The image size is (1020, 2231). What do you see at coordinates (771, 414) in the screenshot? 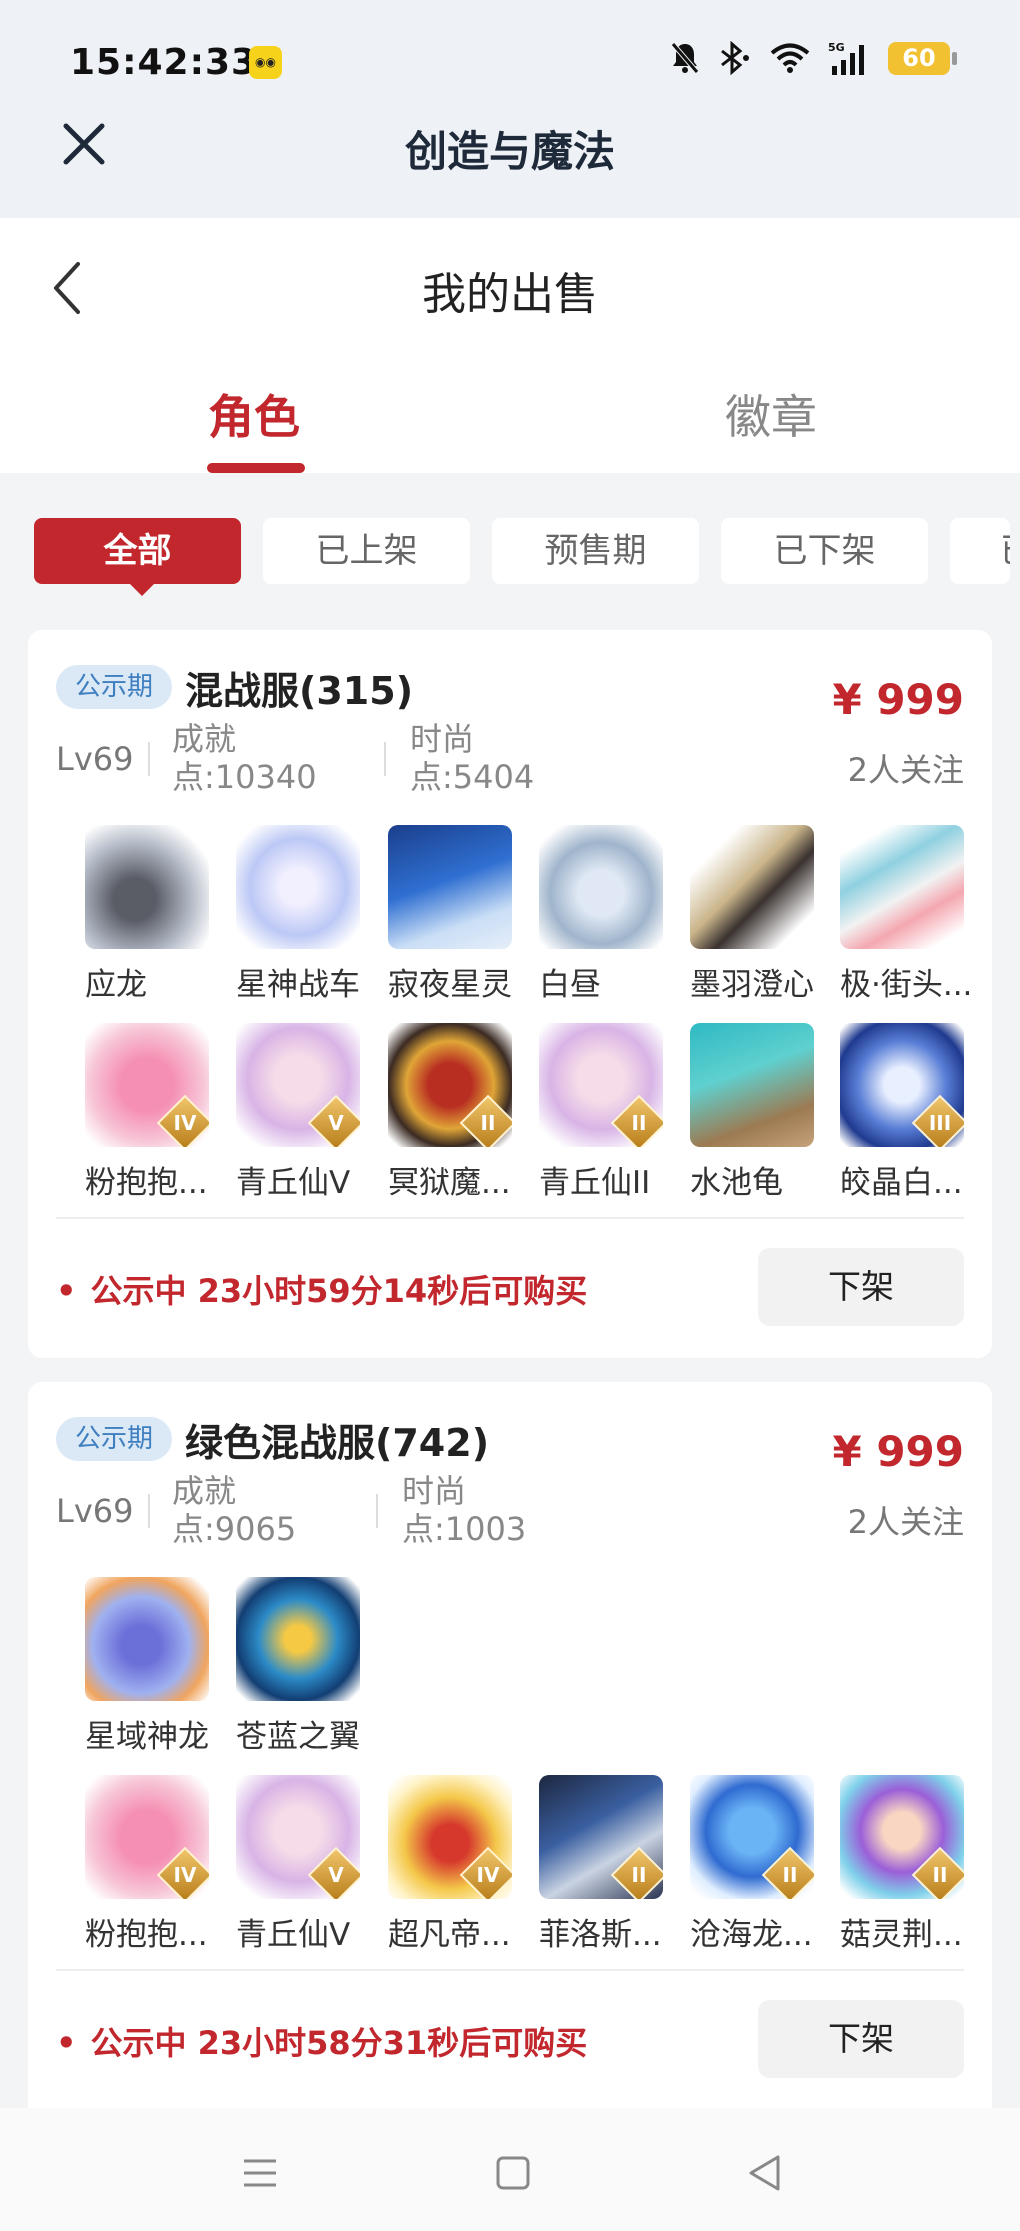
I see `tab-badge: 徽章` at bounding box center [771, 414].